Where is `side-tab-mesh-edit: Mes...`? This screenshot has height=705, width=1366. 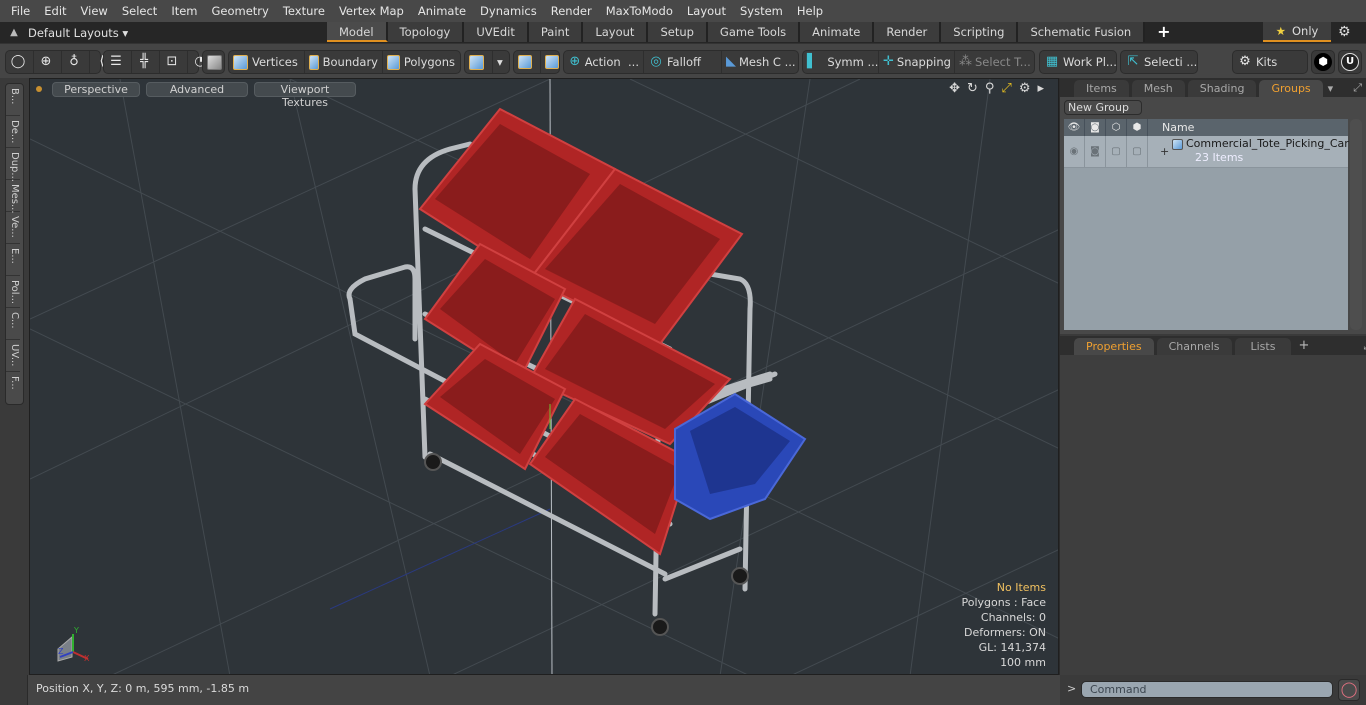 side-tab-mesh-edit: Mes... is located at coordinates (13, 197).